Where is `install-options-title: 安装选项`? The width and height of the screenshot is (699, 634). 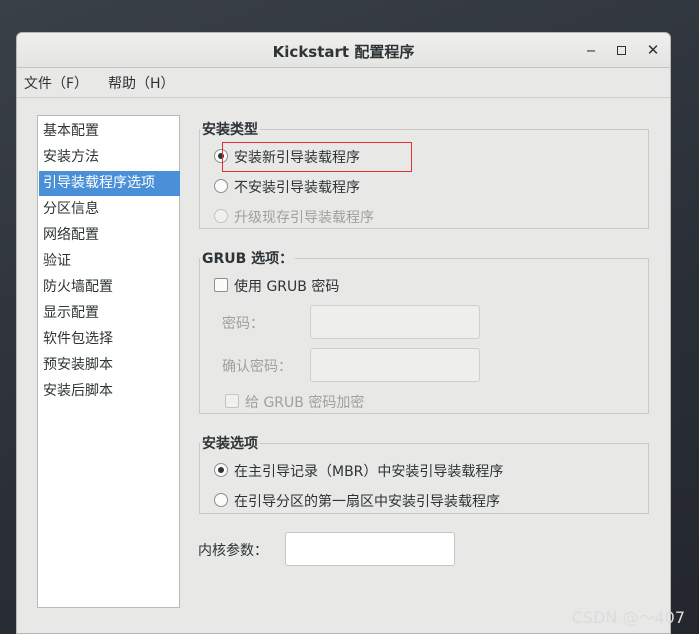 install-options-title: 安装选项 is located at coordinates (230, 443).